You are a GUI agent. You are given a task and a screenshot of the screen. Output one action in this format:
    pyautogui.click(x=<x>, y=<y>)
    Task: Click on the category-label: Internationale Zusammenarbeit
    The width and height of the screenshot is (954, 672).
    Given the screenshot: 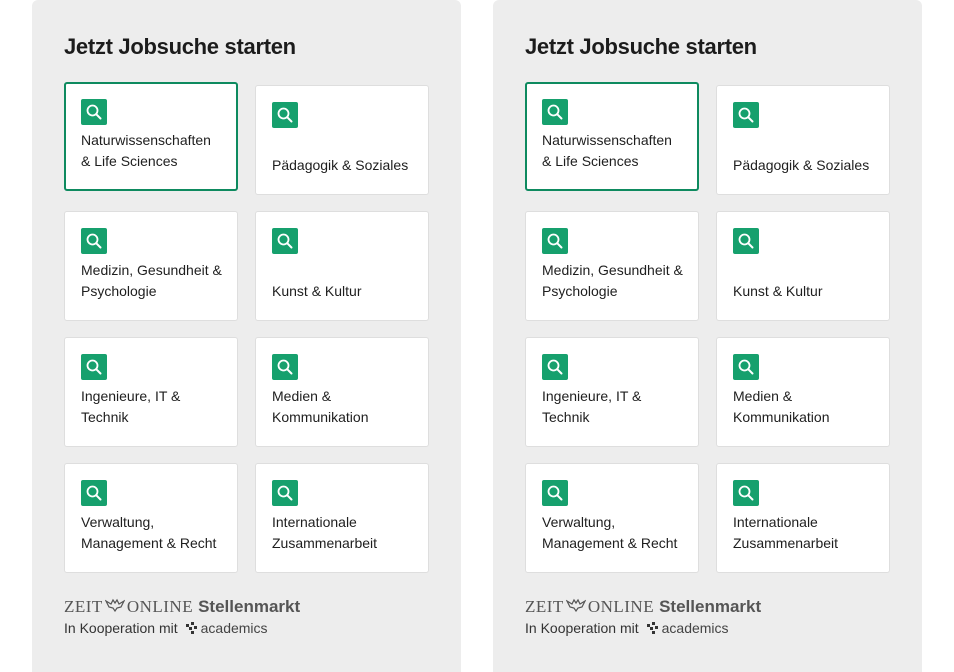 What is the action you would take?
    pyautogui.click(x=346, y=533)
    